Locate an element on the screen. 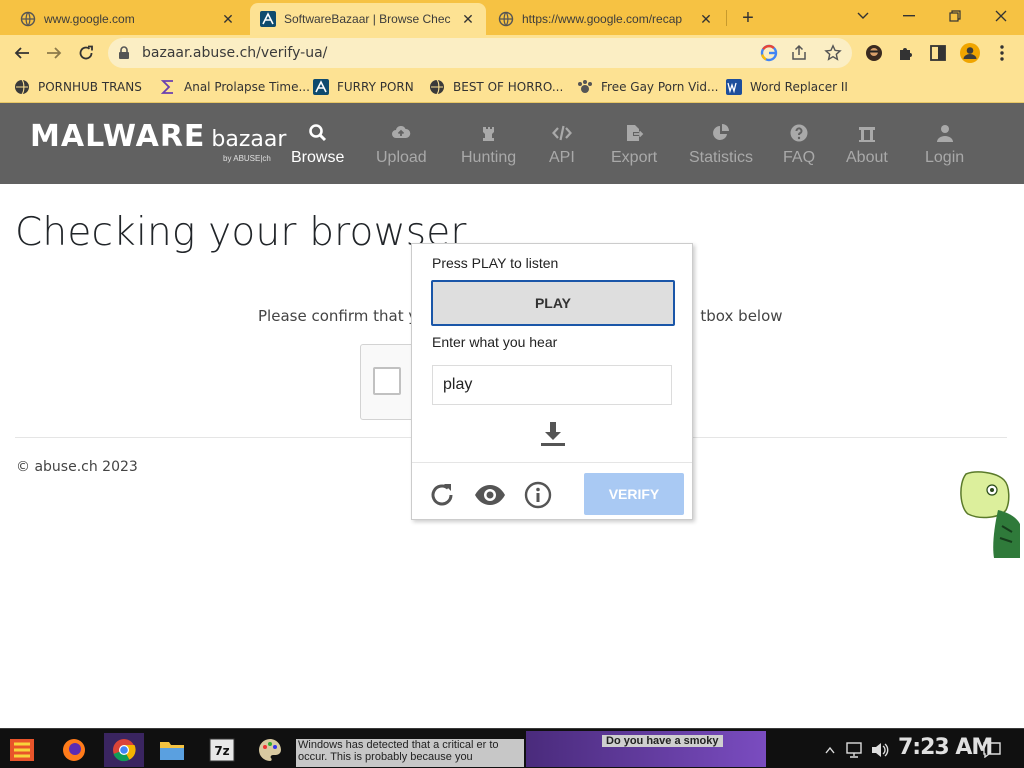 This screenshot has width=1024, height=768. nav-label: Hunting is located at coordinates (489, 157).